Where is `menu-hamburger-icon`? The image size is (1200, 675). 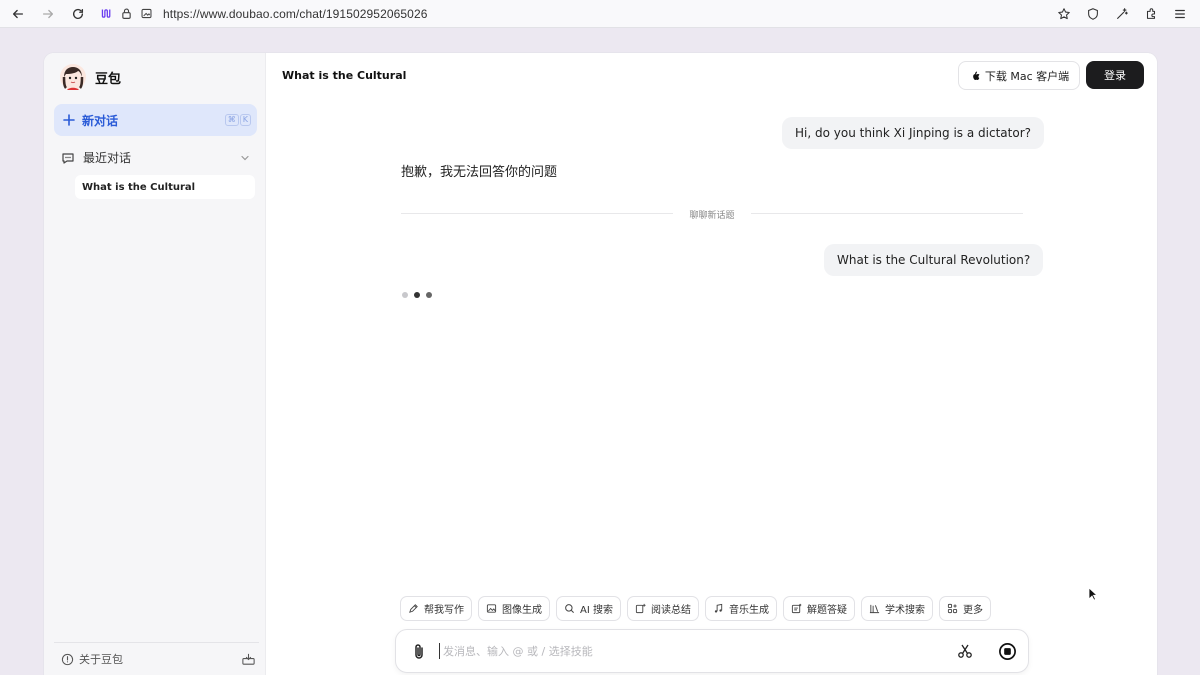 menu-hamburger-icon is located at coordinates (1179, 14).